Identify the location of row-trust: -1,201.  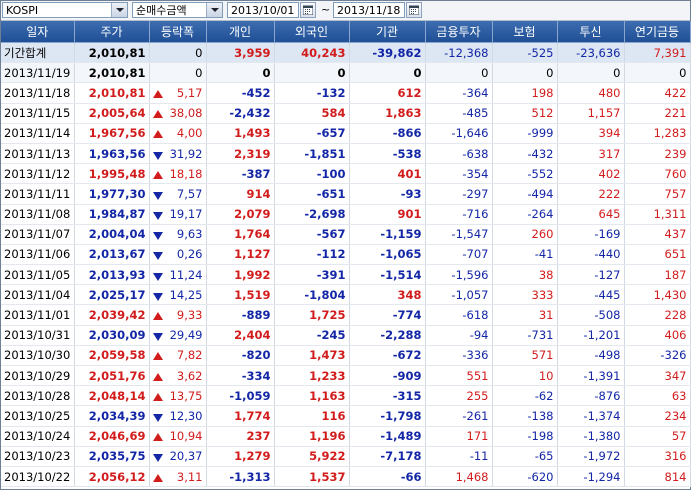
(591, 335).